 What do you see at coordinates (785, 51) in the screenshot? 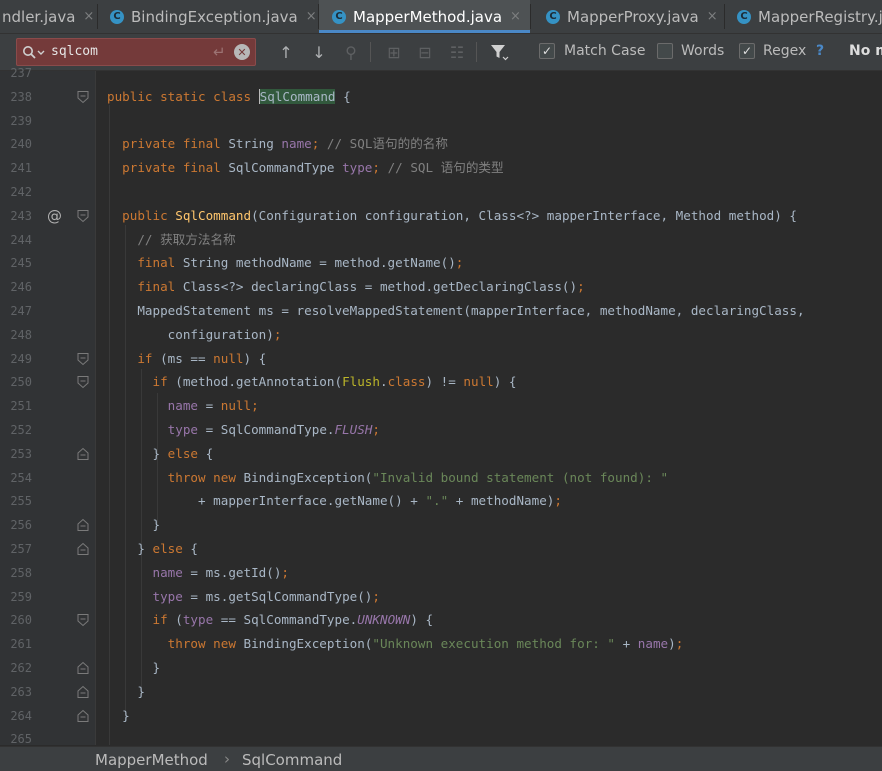
I see `regex-label: Regex` at bounding box center [785, 51].